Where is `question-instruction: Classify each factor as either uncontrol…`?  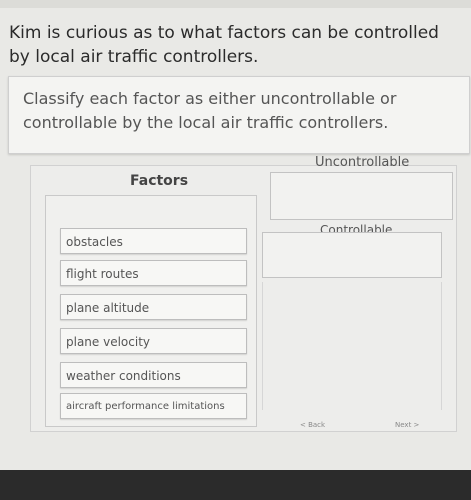
question-instruction: Classify each factor as either uncontrol… is located at coordinates (210, 110).